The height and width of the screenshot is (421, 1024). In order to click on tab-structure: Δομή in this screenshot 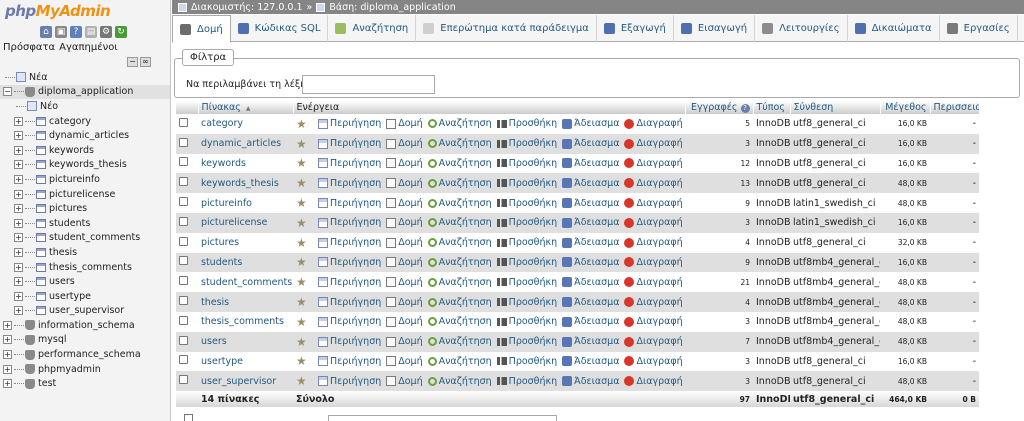, I will do `click(201, 29)`.